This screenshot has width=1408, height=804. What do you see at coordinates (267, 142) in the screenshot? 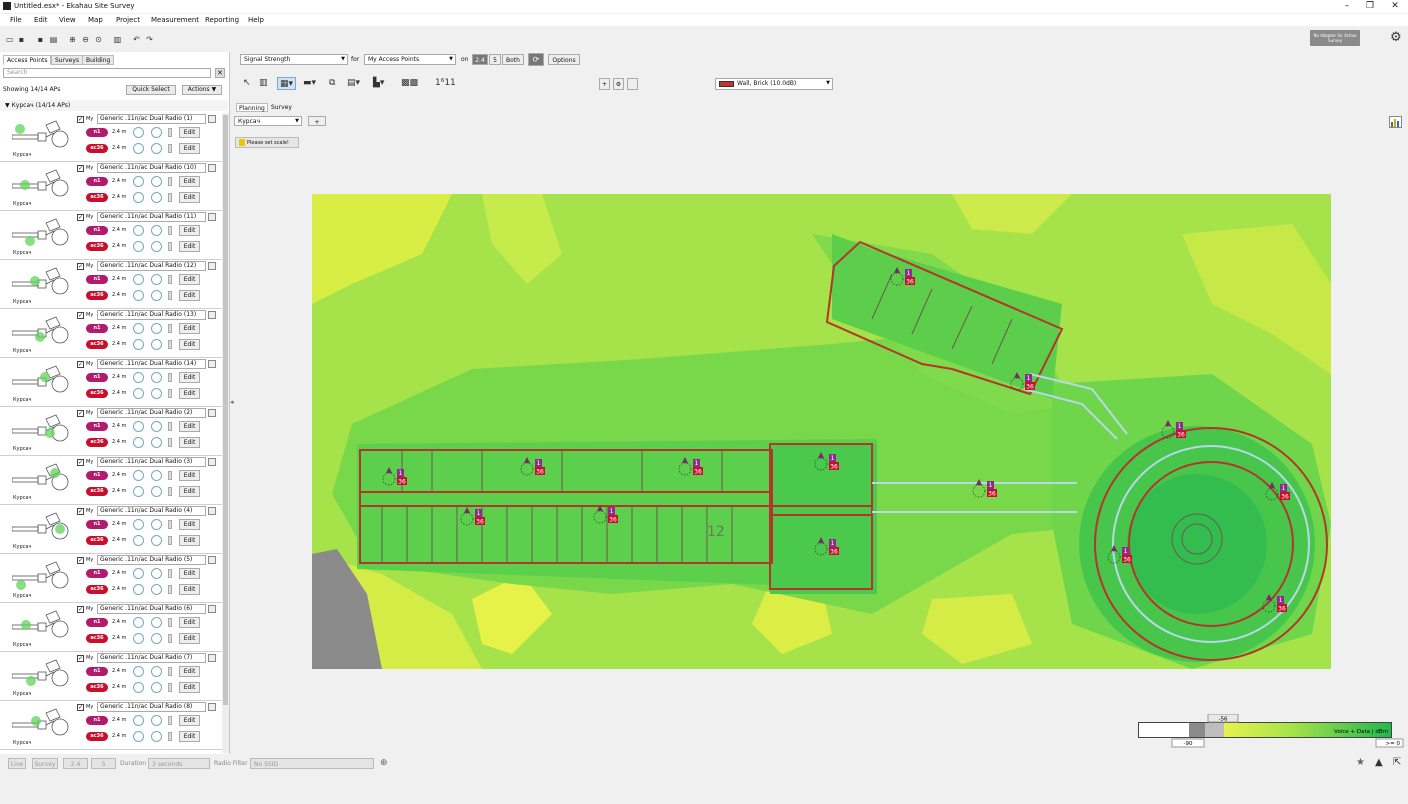
I see `set-scale-notice: Please set scale!` at bounding box center [267, 142].